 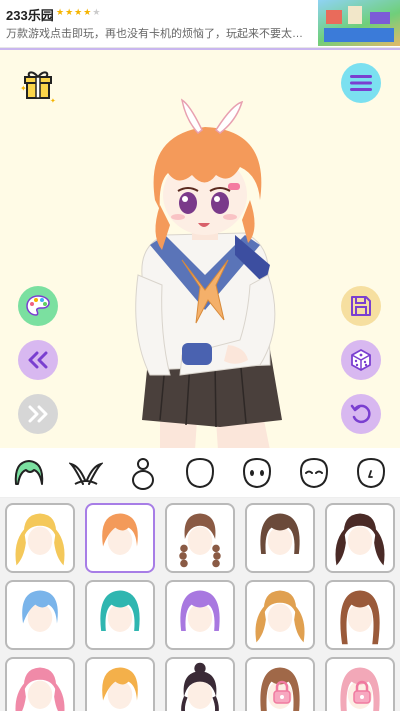 I want to click on category-expression, so click(x=314, y=473).